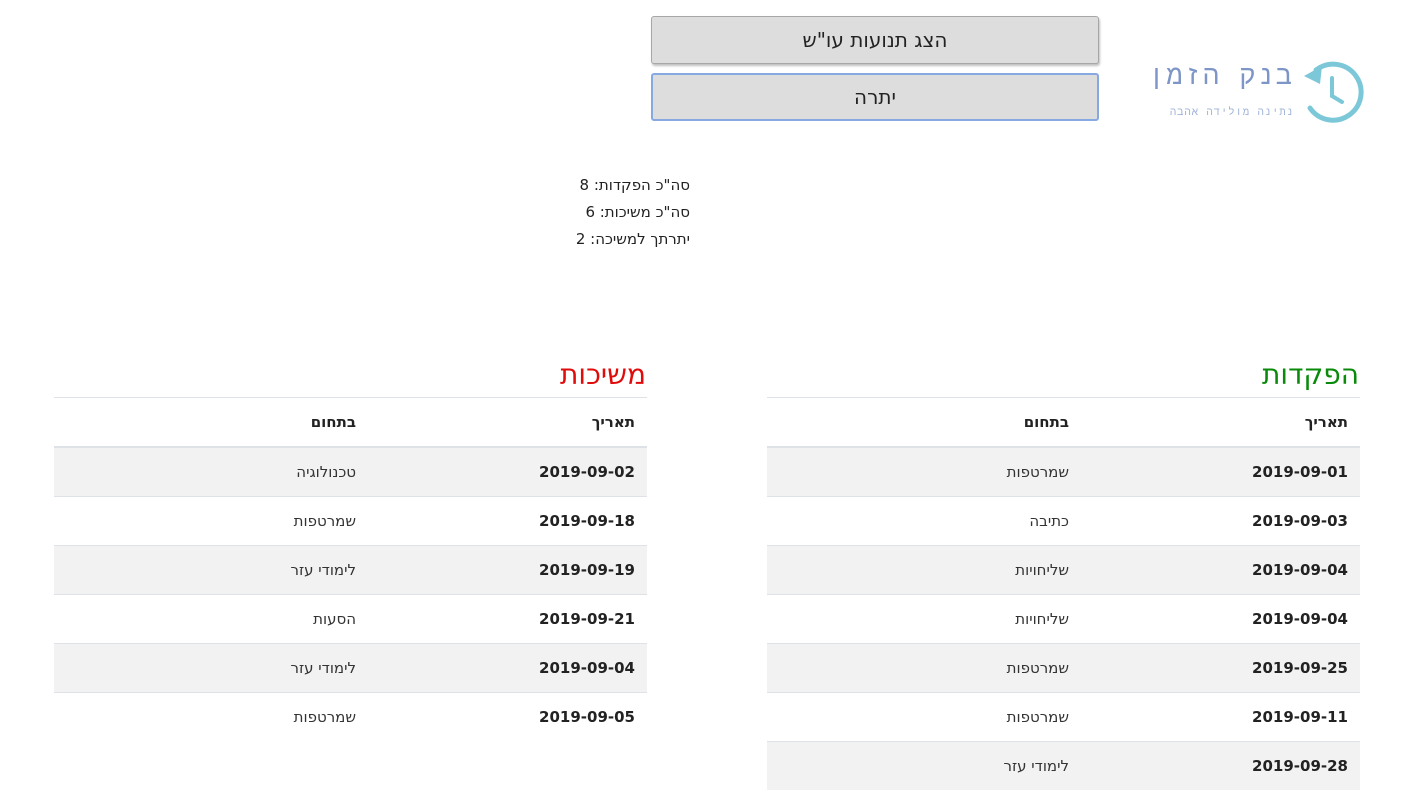  I want to click on row-date: 2019-09-25, so click(1220, 668).